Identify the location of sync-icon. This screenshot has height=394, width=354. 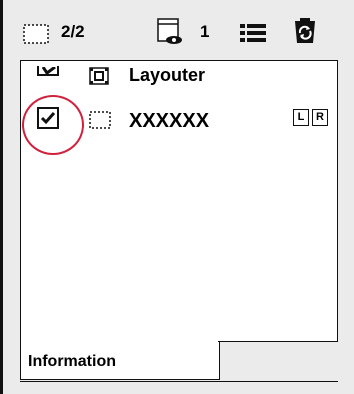
(305, 33).